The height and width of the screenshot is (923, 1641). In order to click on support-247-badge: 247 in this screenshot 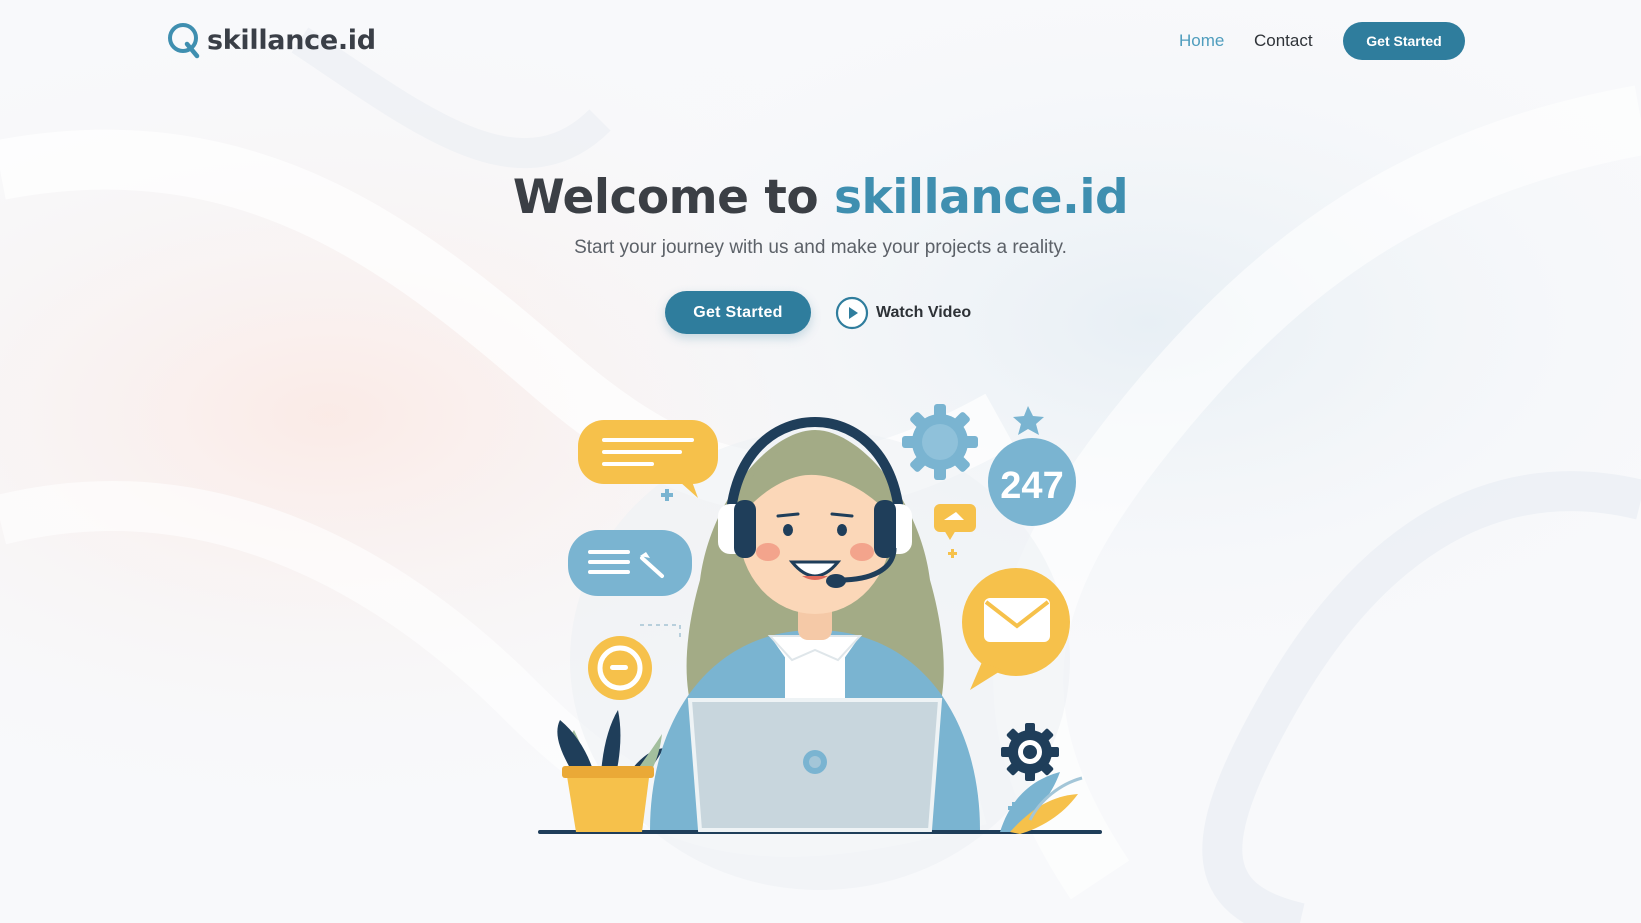, I will do `click(1032, 482)`.